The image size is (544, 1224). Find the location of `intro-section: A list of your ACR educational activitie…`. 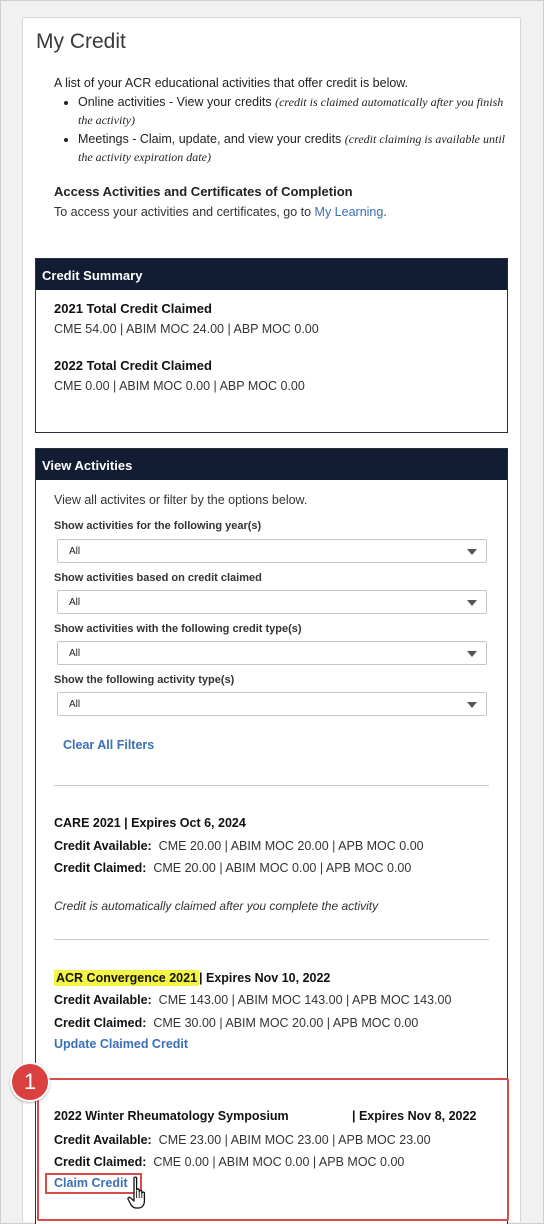

intro-section: A list of your ACR educational activitie… is located at coordinates (284, 120).